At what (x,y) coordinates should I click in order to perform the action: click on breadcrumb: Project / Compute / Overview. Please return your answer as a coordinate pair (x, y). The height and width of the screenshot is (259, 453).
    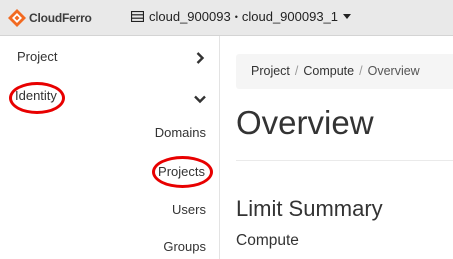
    Looking at the image, I should click on (344, 71).